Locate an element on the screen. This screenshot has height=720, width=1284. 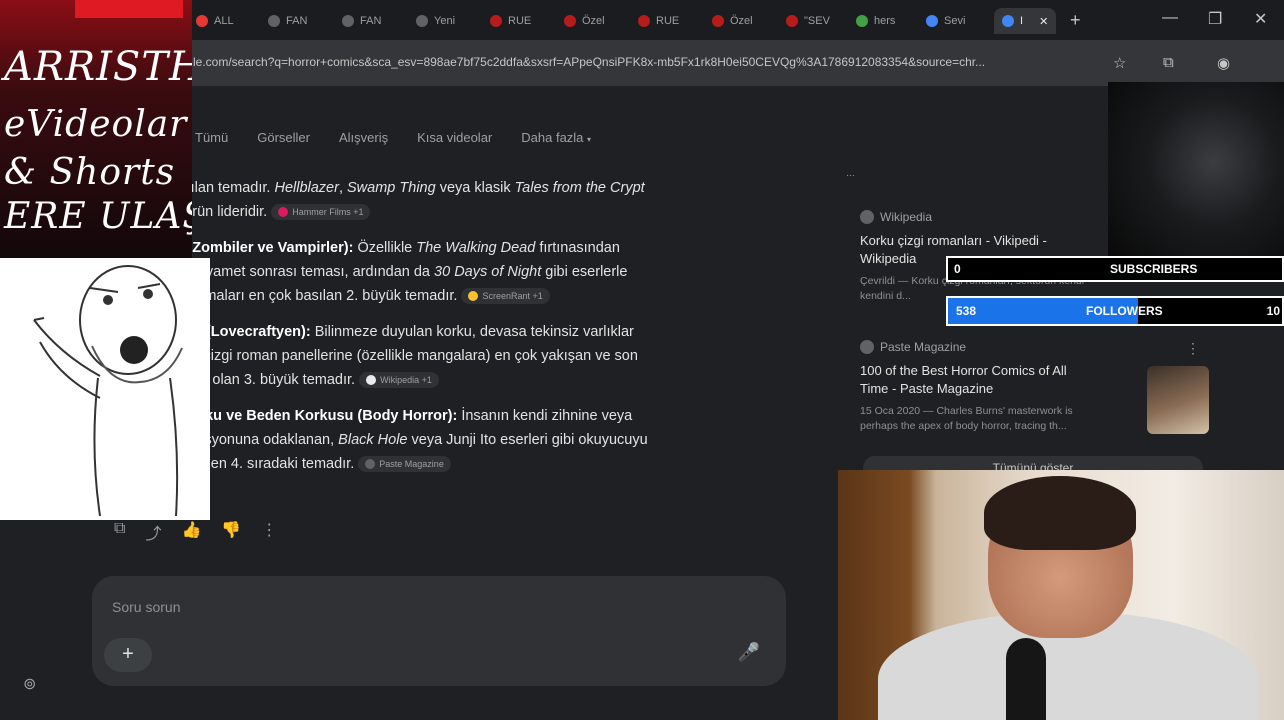
source-thumbnail is located at coordinates (1178, 400).